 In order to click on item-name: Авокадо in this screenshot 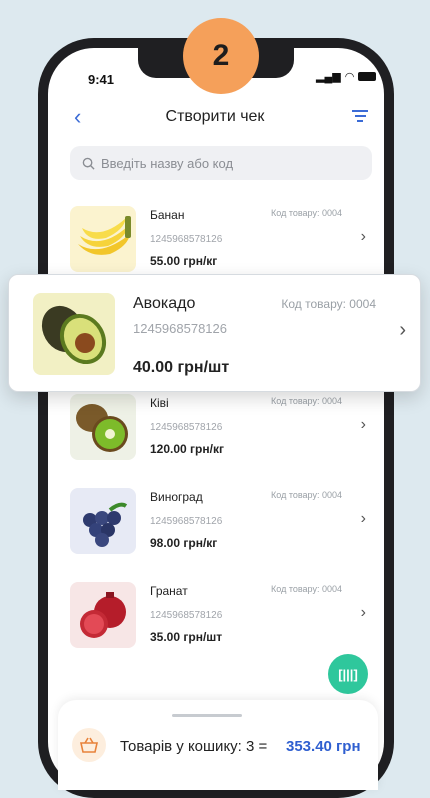, I will do `click(164, 303)`.